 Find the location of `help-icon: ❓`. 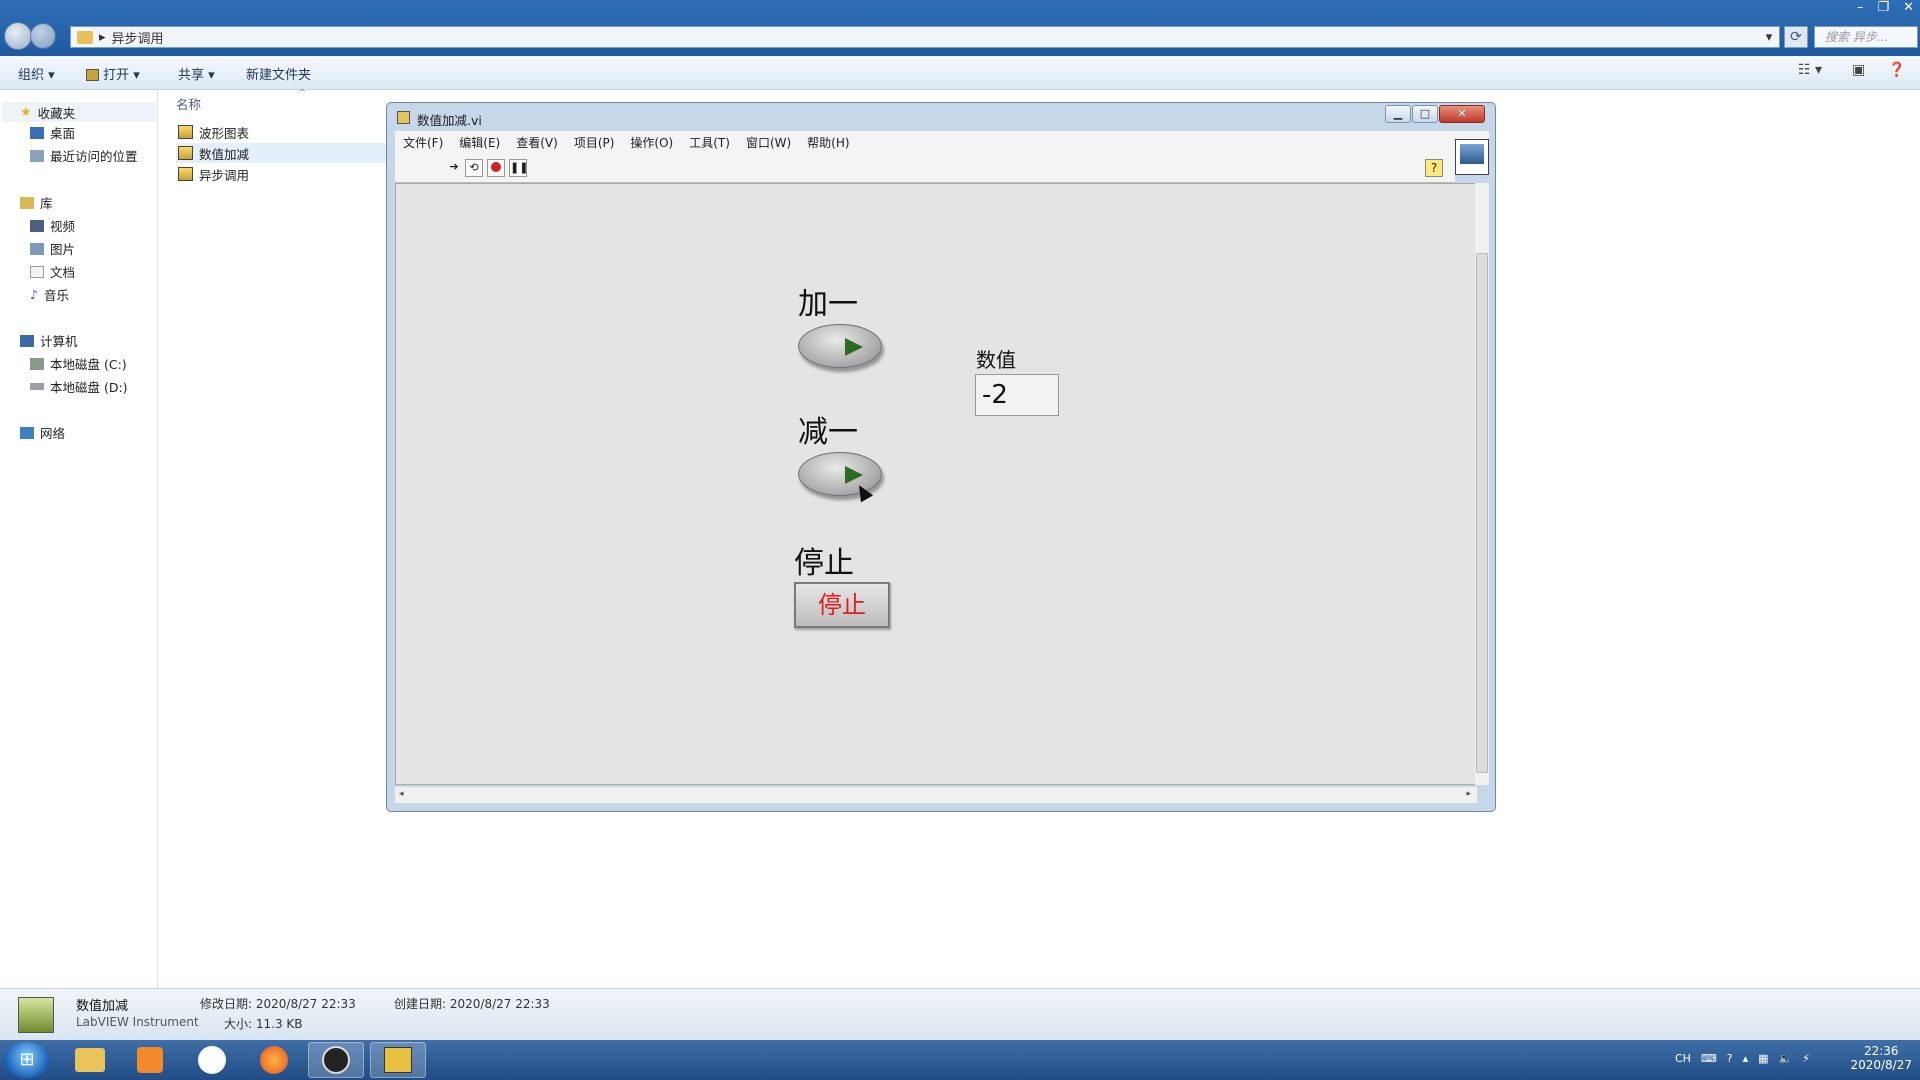

help-icon: ❓ is located at coordinates (1896, 70).